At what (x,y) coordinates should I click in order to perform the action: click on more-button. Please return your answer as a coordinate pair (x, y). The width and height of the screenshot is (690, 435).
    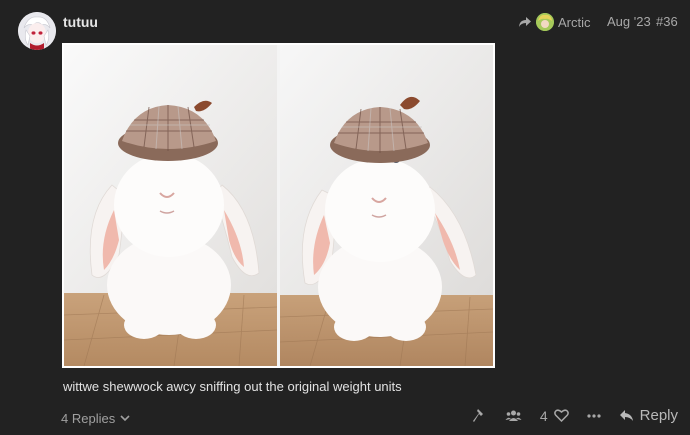
    Looking at the image, I should click on (594, 415).